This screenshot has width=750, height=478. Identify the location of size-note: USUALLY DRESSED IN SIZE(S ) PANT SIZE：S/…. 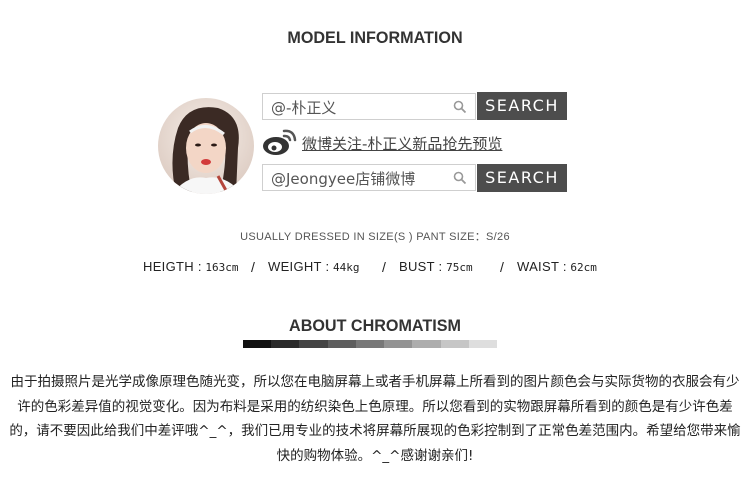
(375, 237).